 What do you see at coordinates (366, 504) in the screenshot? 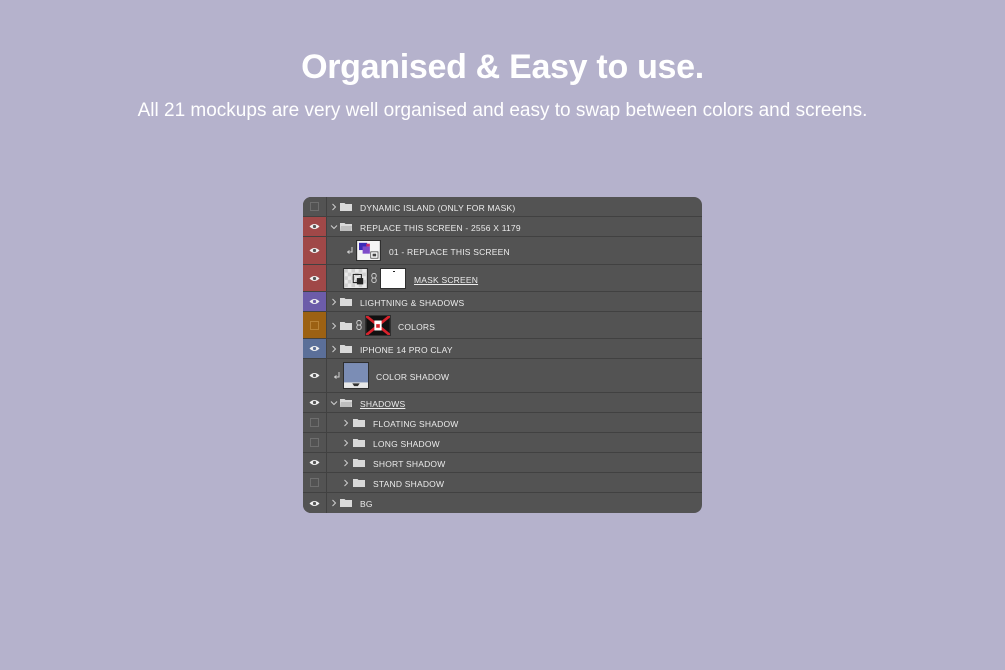
I see `layer-label: BG` at bounding box center [366, 504].